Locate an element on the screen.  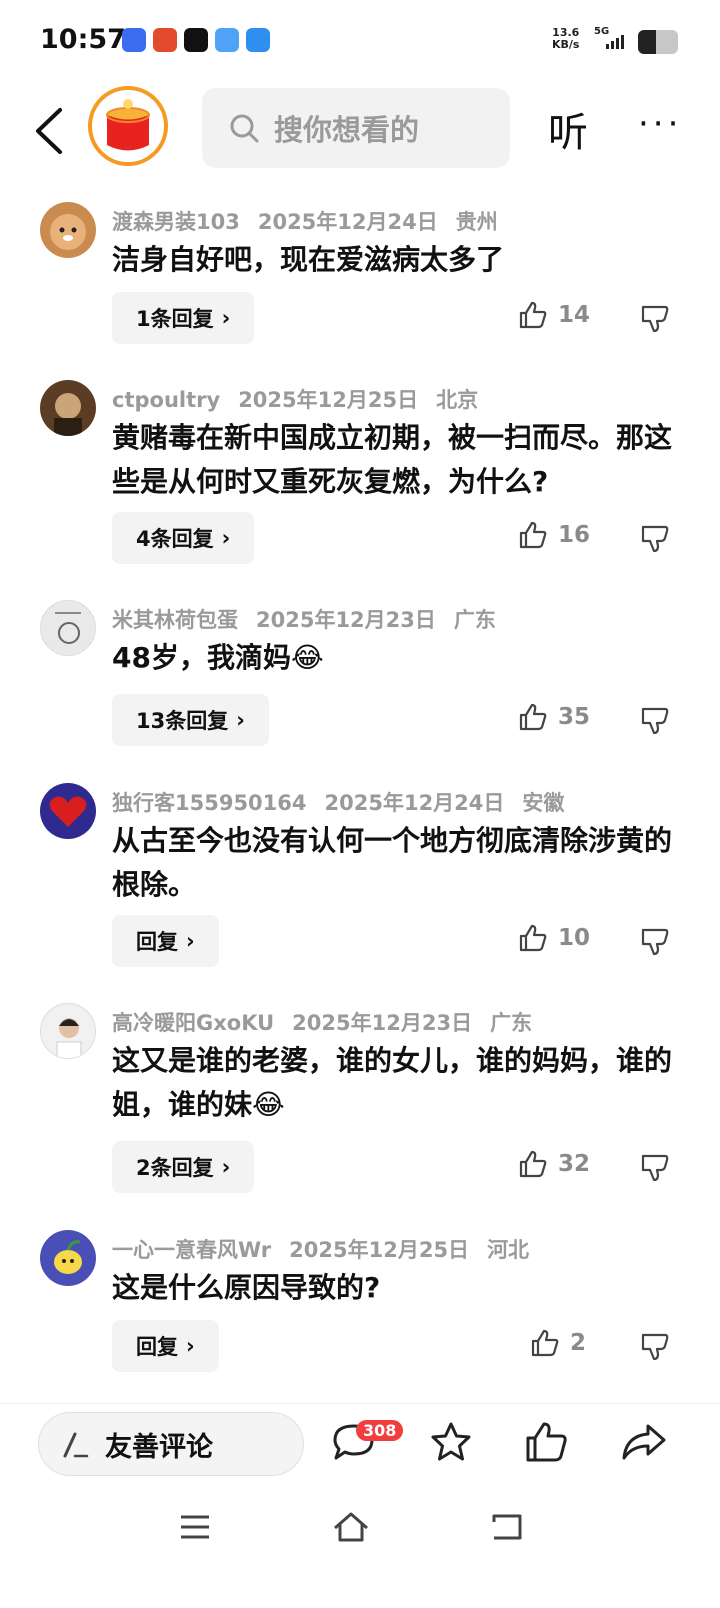
net-speed: 13.6 KB/s is located at coordinates (565, 39).